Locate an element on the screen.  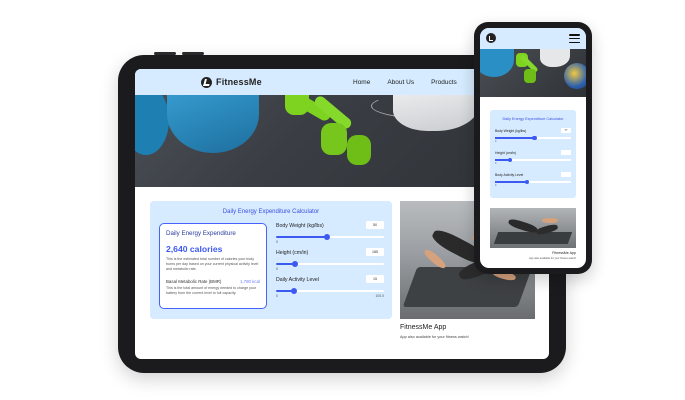
slider-value-input: 185 is located at coordinates (375, 252).